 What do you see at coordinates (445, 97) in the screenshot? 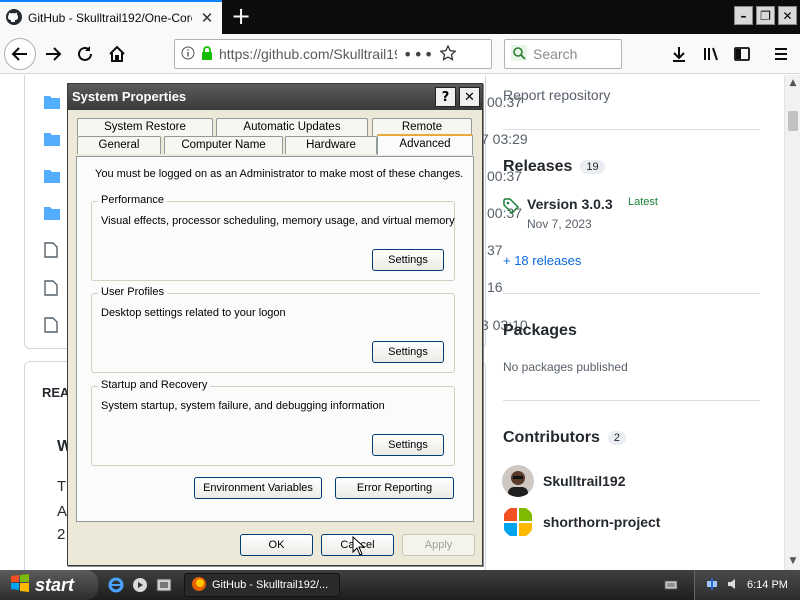
I see `help-icon: ?` at bounding box center [445, 97].